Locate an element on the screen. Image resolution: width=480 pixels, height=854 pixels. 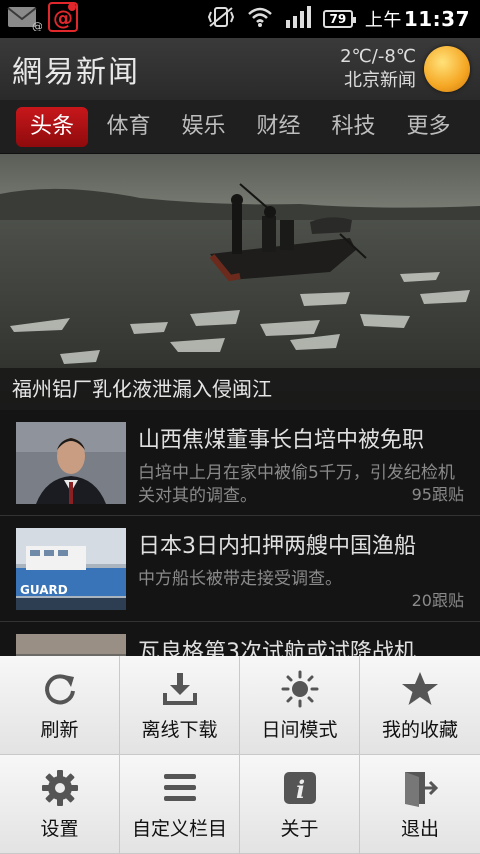
clock: 上午 11:37 is located at coordinates (417, 19).